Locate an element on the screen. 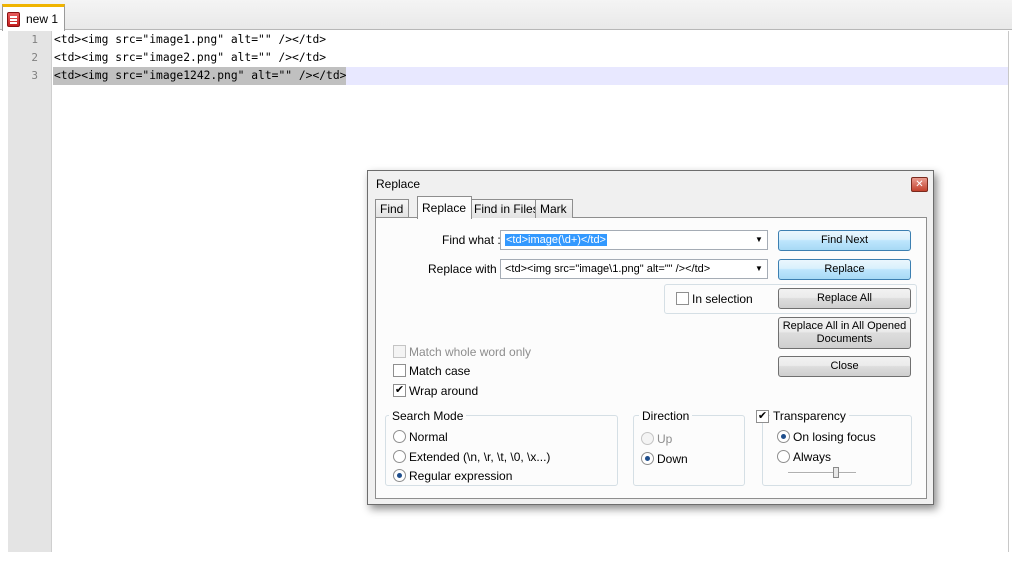  line-number: 3 is located at coordinates (34, 75).